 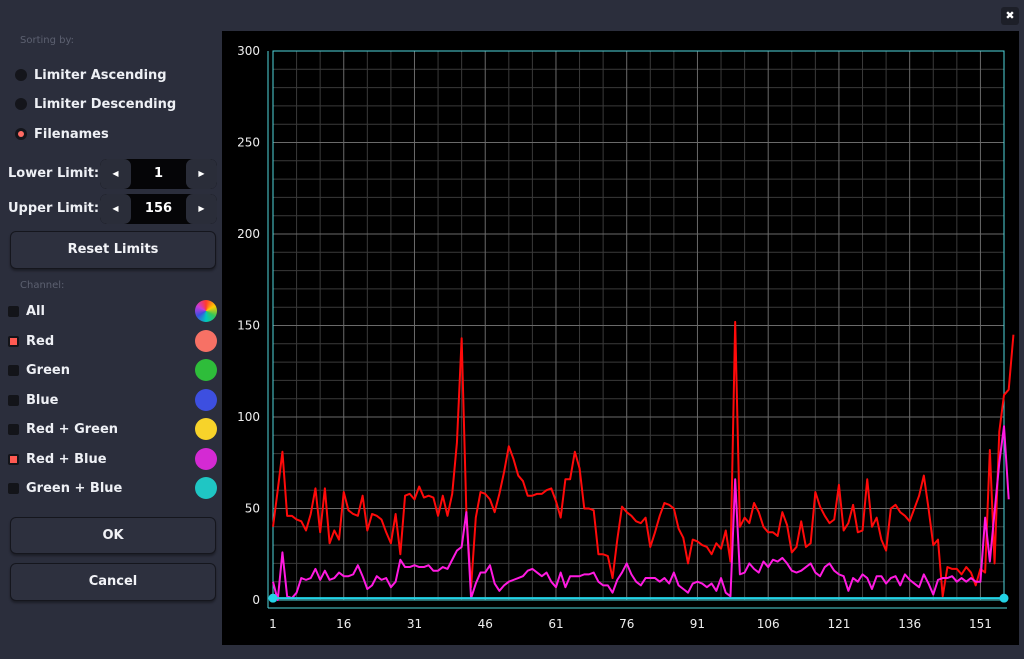 What do you see at coordinates (1010, 16) in the screenshot?
I see `close-button: ✖` at bounding box center [1010, 16].